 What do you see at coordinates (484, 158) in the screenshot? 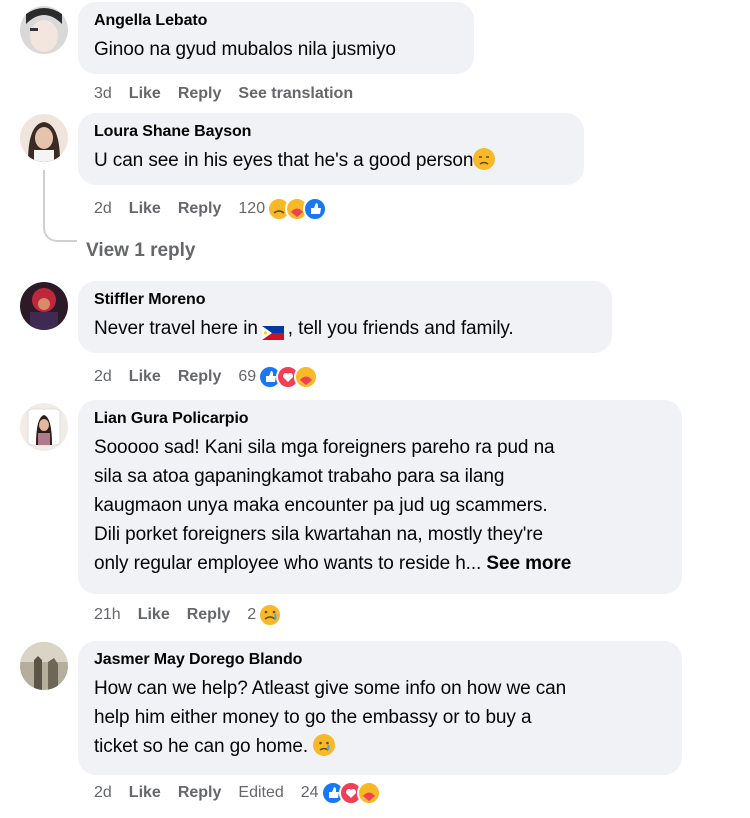
I see `disappointed-emoji-icon` at bounding box center [484, 158].